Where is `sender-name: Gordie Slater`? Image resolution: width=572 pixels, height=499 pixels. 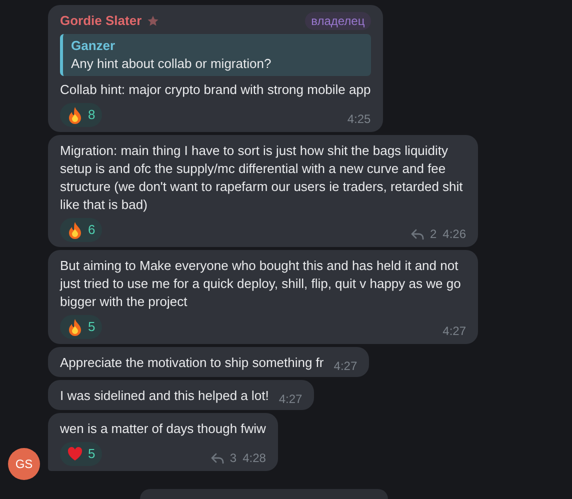
sender-name: Gordie Slater is located at coordinates (101, 21).